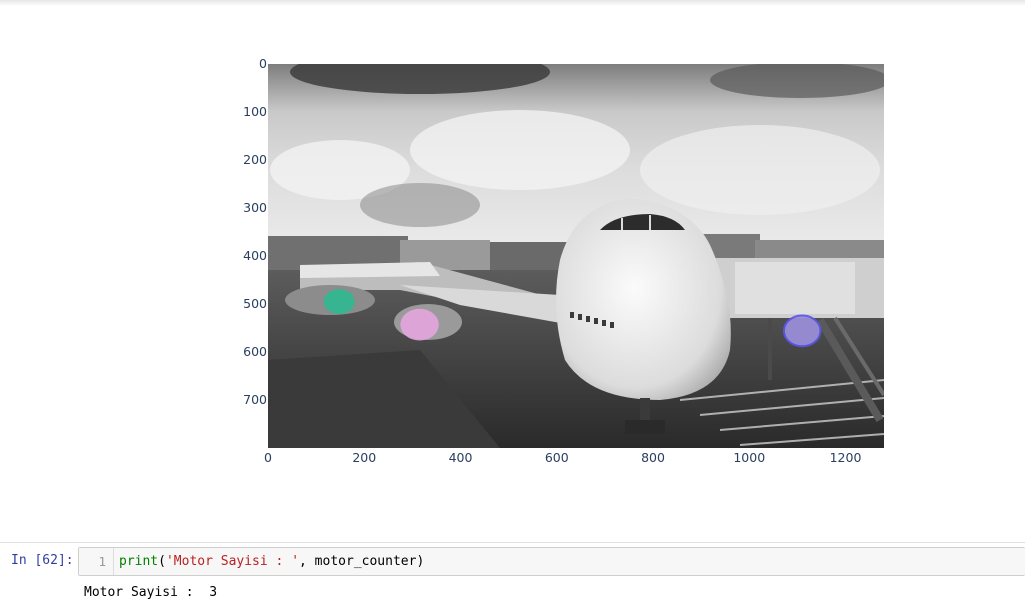 The height and width of the screenshot is (607, 1025). Describe the element at coordinates (420, 561) in the screenshot. I see `code-close-paren: )` at that location.